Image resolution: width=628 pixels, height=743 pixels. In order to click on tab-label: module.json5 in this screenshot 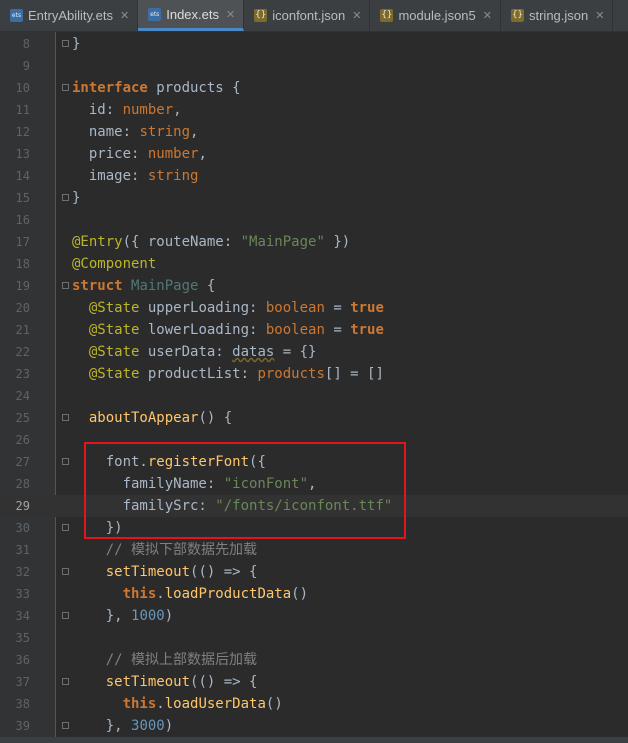, I will do `click(437, 15)`.